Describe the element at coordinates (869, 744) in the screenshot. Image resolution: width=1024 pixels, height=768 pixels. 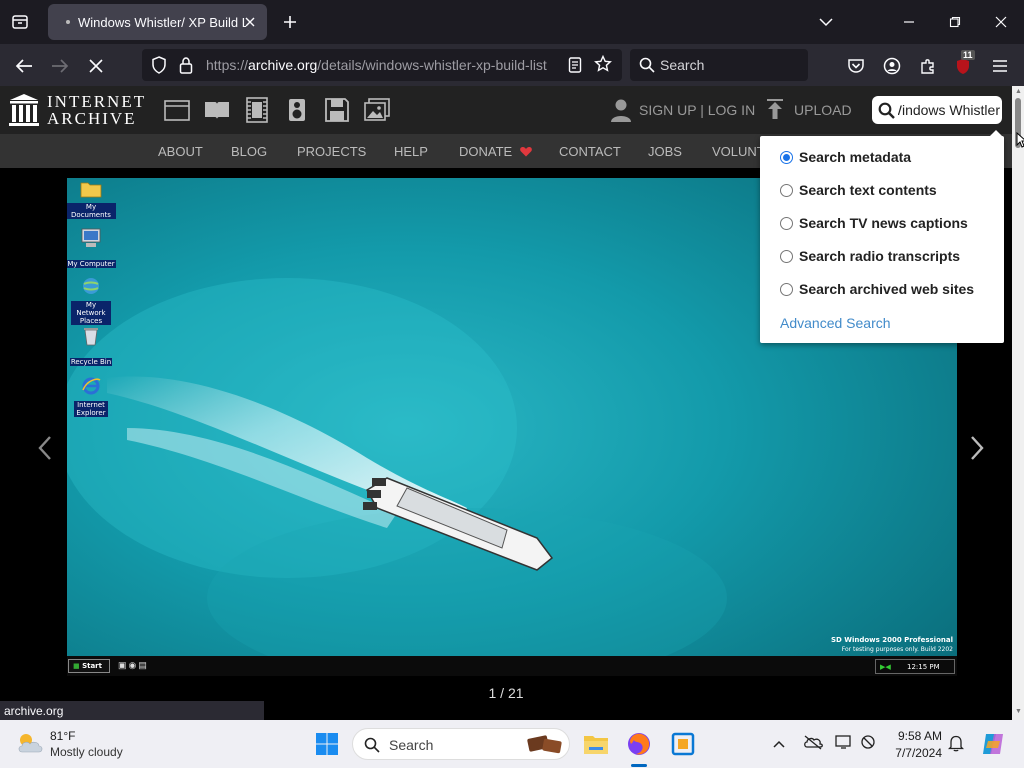
I see `network-status-icon` at that location.